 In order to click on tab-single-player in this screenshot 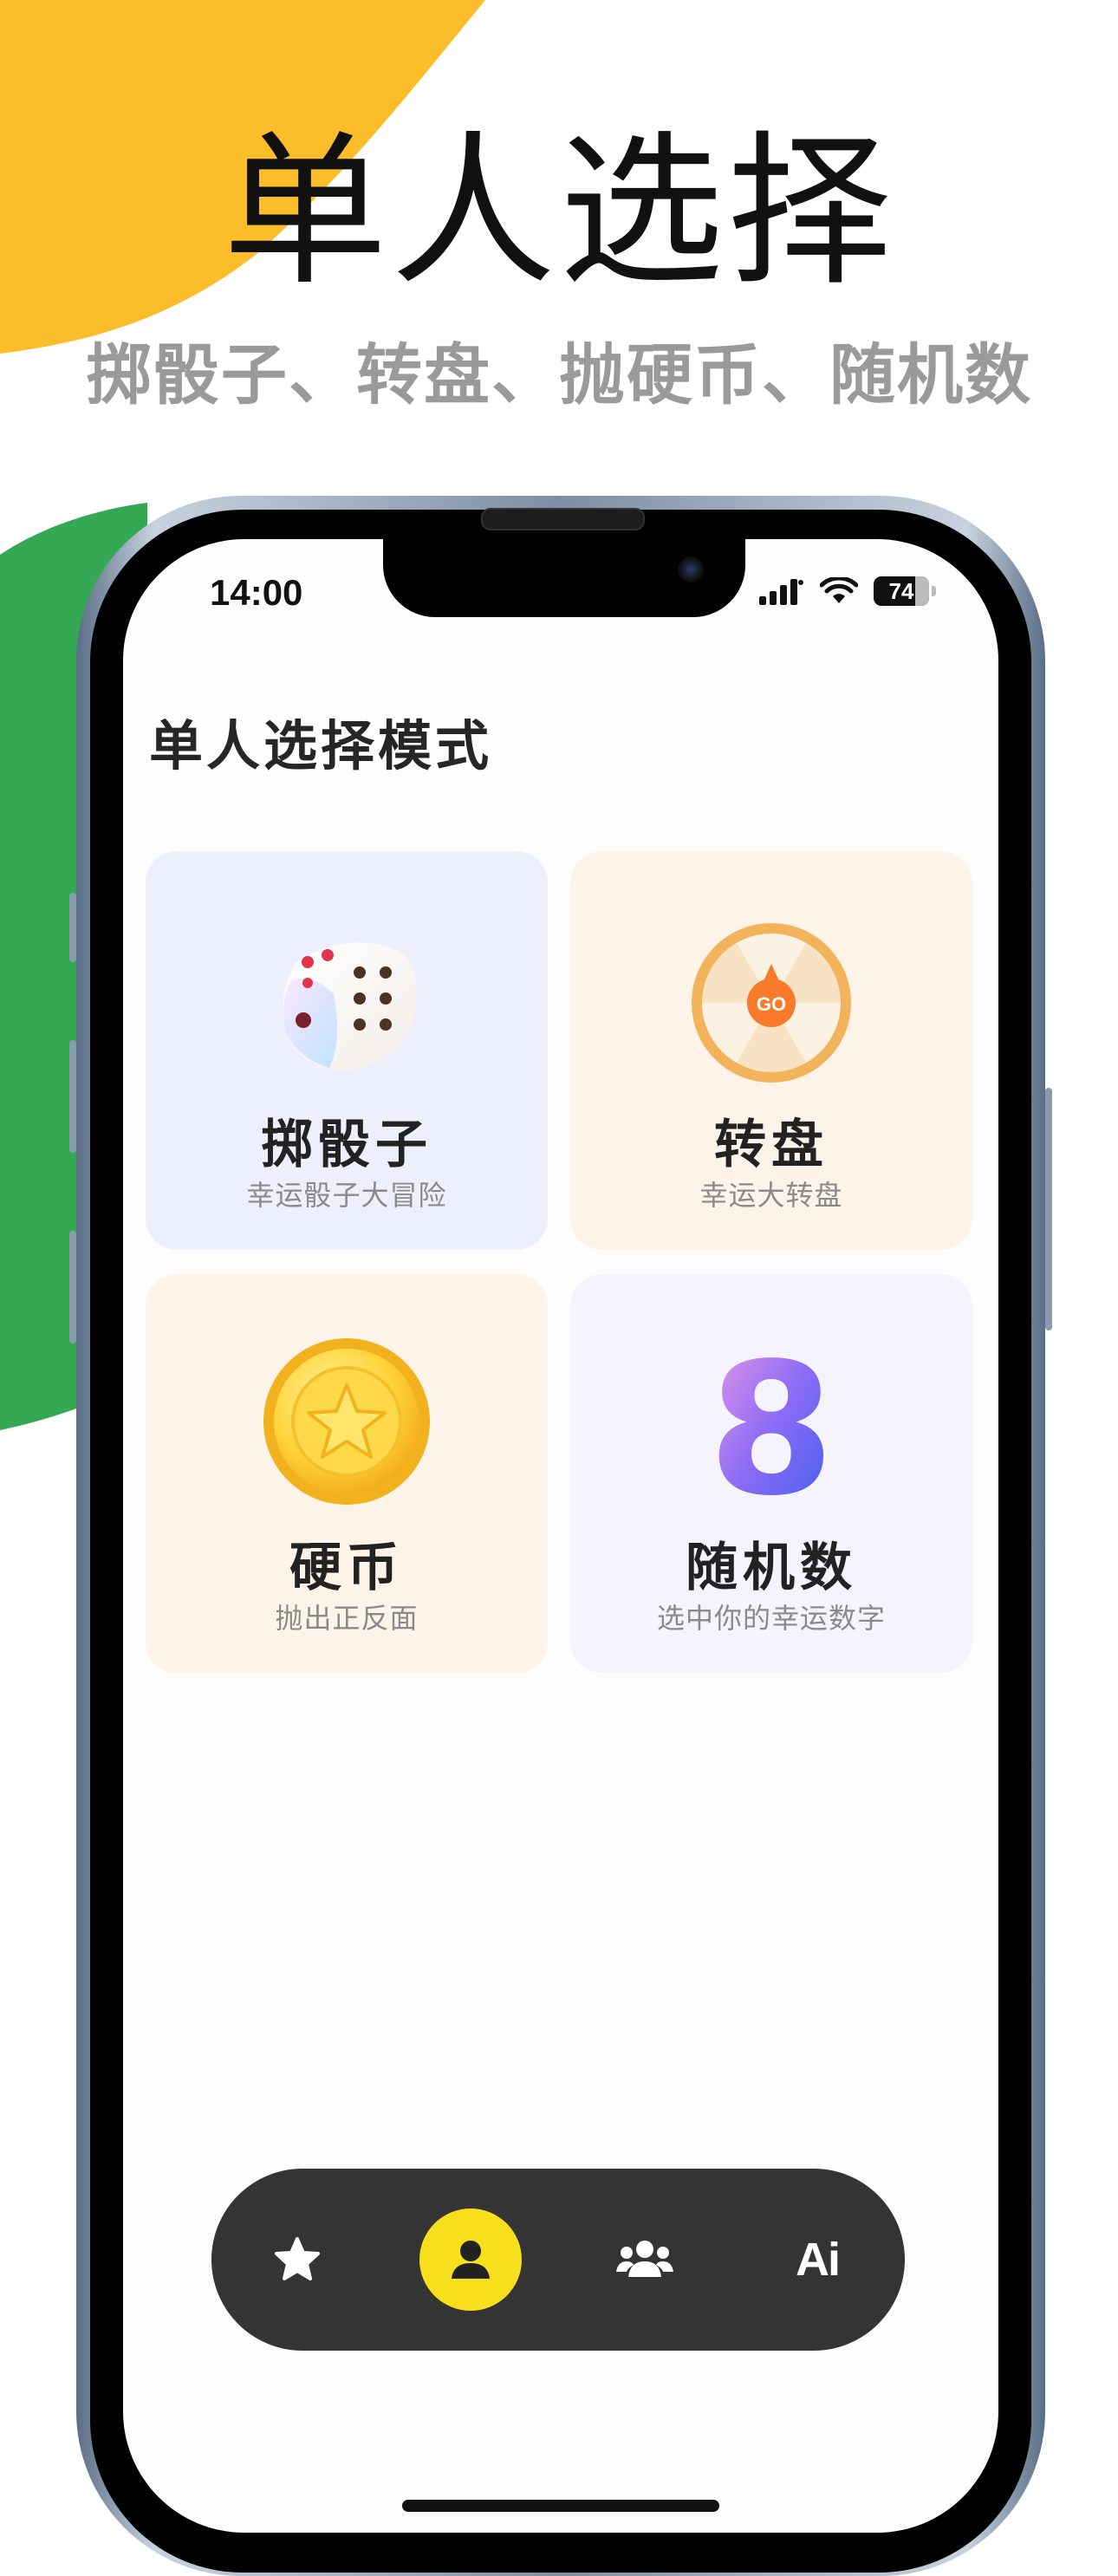, I will do `click(470, 2259)`.